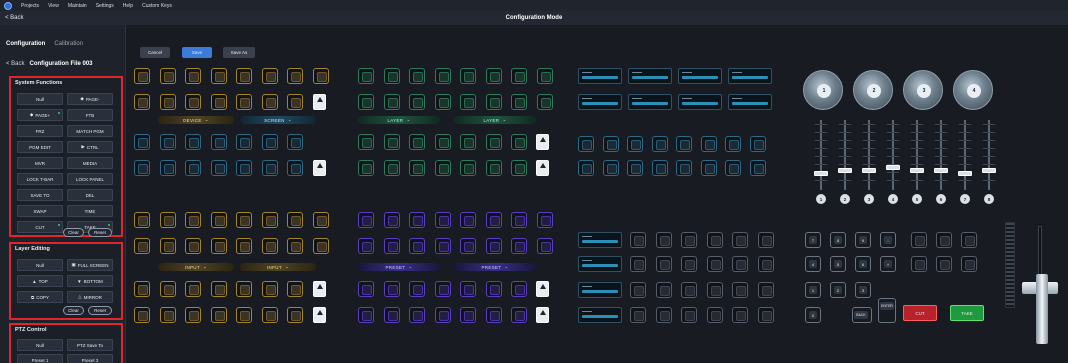  What do you see at coordinates (90, 358) in the screenshot?
I see `ptz-btn-preset-3: Preset 3` at bounding box center [90, 358].